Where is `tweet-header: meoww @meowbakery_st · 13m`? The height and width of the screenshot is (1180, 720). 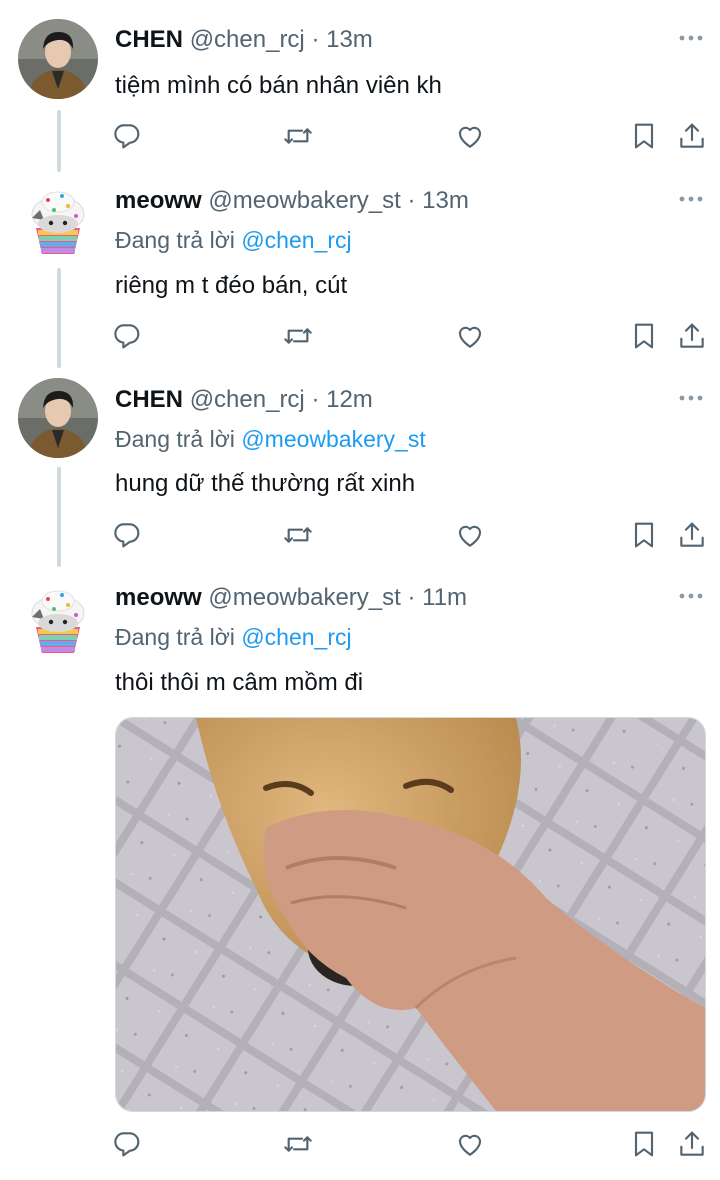
tweet-header: meoww @meowbakery_st · 13m is located at coordinates (292, 201).